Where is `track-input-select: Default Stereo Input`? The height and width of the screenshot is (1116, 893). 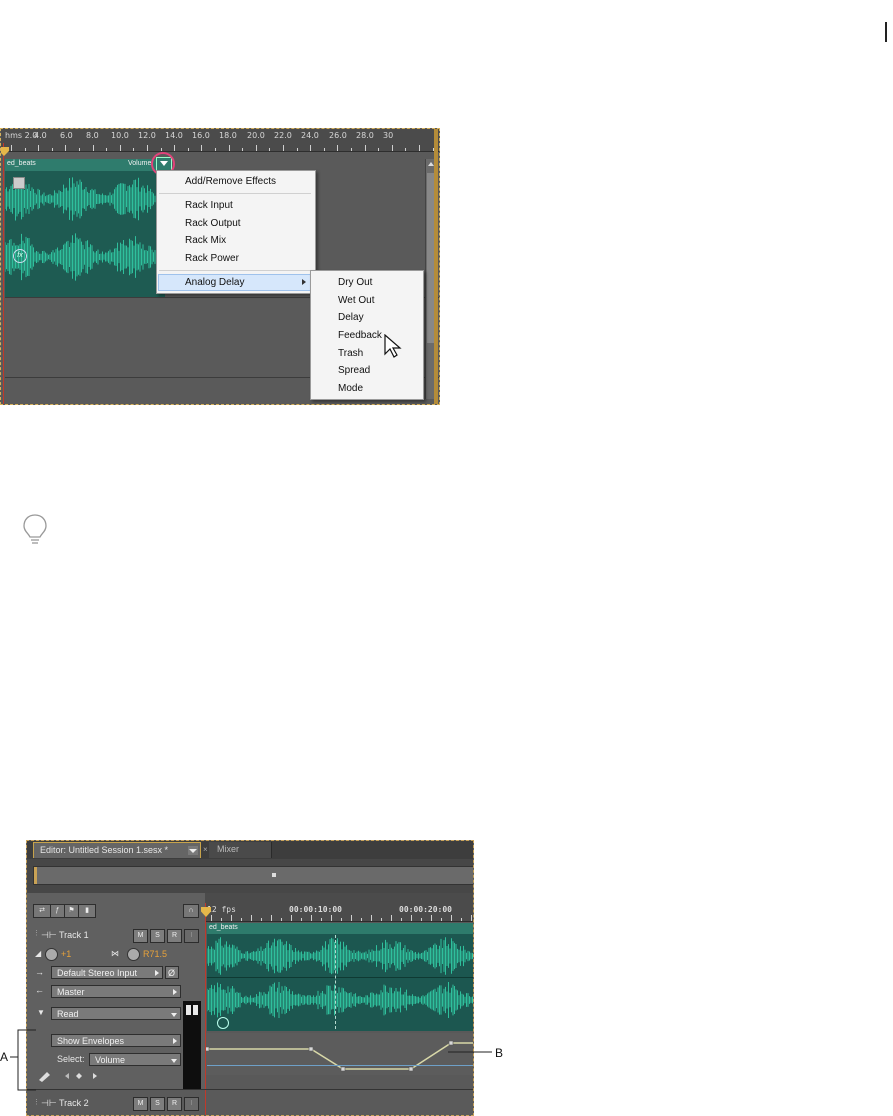 track-input-select: Default Stereo Input is located at coordinates (107, 972).